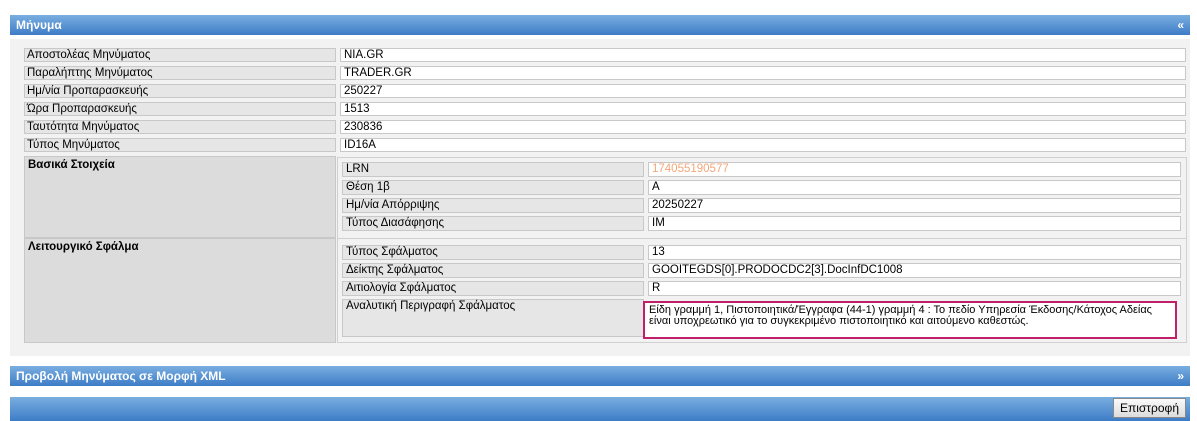  Describe the element at coordinates (121, 376) in the screenshot. I see `xml-section-title: Προβολή Μηνύματος σε Μορφή XML` at that location.